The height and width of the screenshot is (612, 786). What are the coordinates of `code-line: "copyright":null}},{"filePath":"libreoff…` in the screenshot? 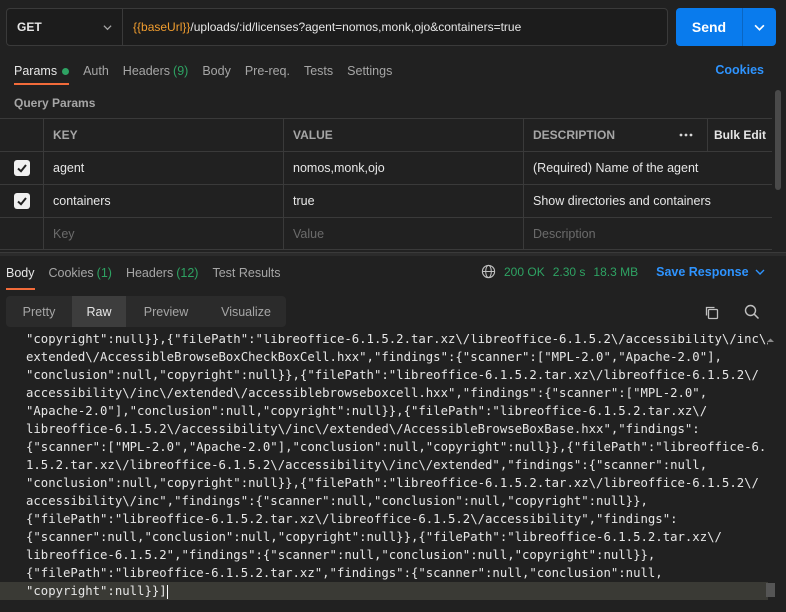 It's located at (397, 340).